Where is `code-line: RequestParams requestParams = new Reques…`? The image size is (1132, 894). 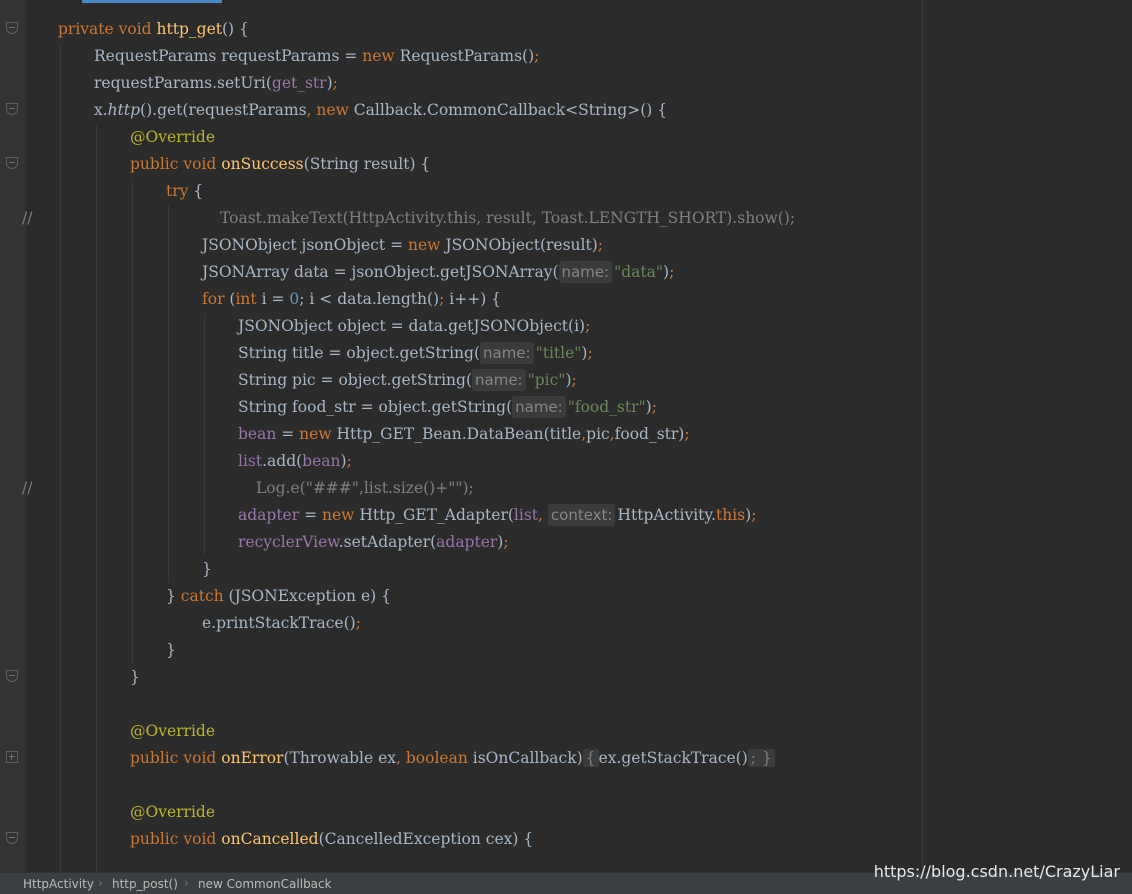 code-line: RequestParams requestParams = new Reques… is located at coordinates (317, 56).